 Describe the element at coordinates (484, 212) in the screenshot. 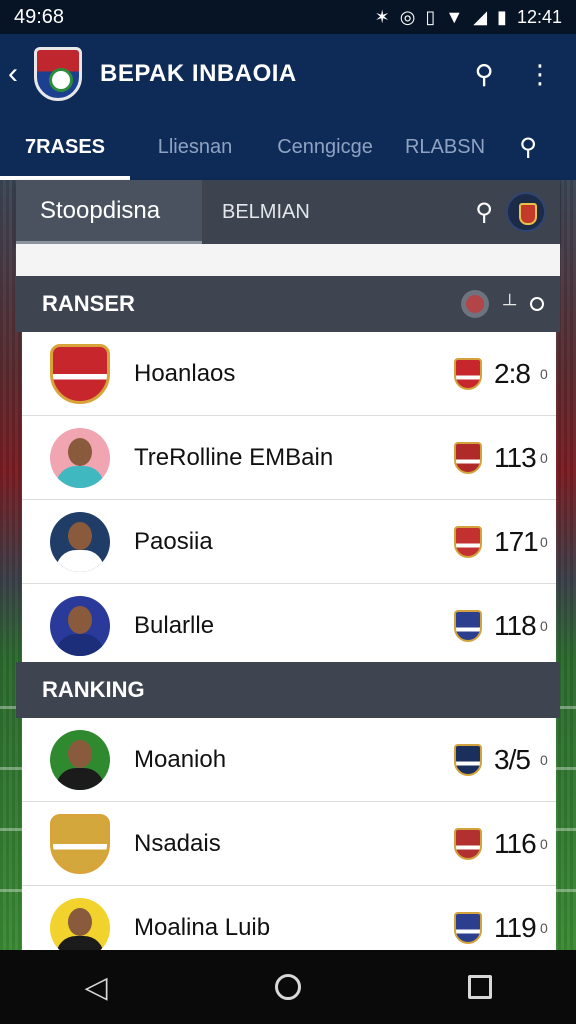

I see `filter-search-icon: ⚲` at that location.